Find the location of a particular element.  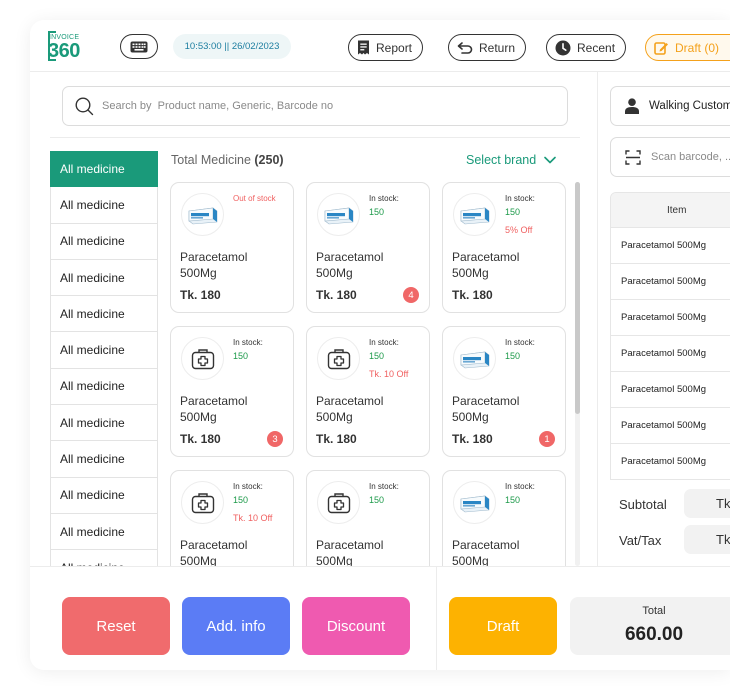

cart-quantity-badge: 4 is located at coordinates (411, 295).